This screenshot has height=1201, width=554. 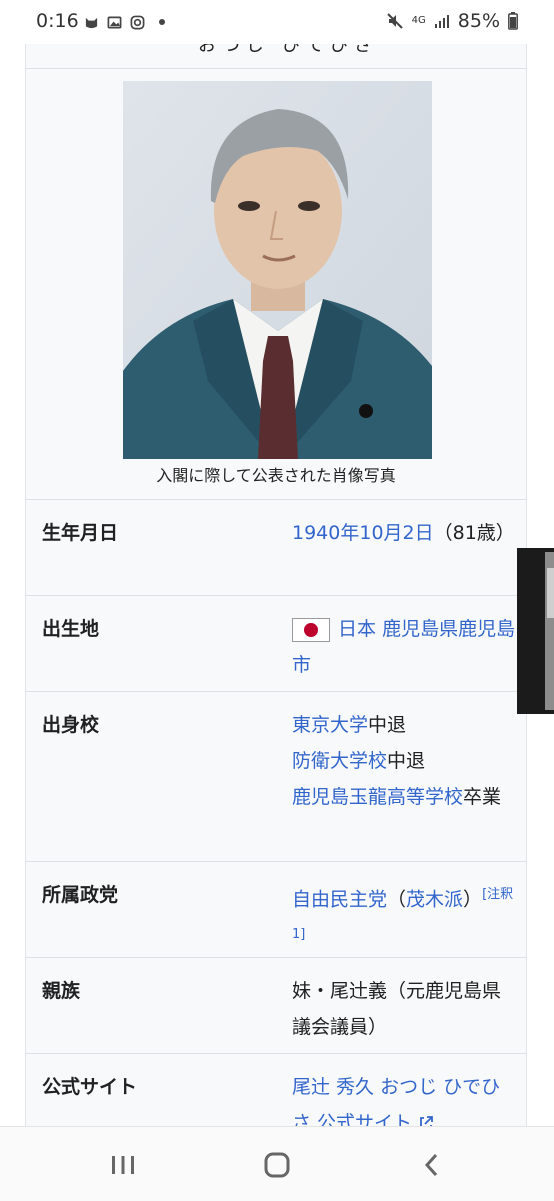 I want to click on age-text: （81歳）, so click(x=474, y=533).